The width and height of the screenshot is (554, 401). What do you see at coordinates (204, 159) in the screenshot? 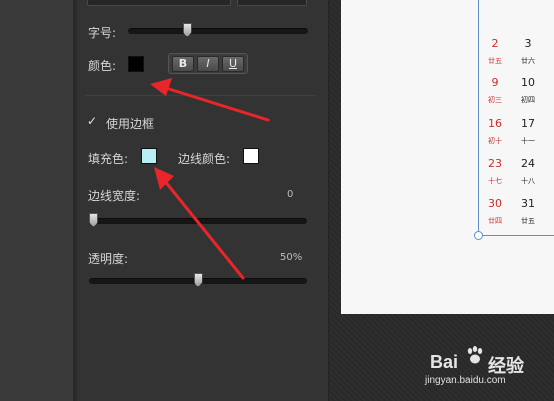
I see `border-color-label: 边线颜色:` at bounding box center [204, 159].